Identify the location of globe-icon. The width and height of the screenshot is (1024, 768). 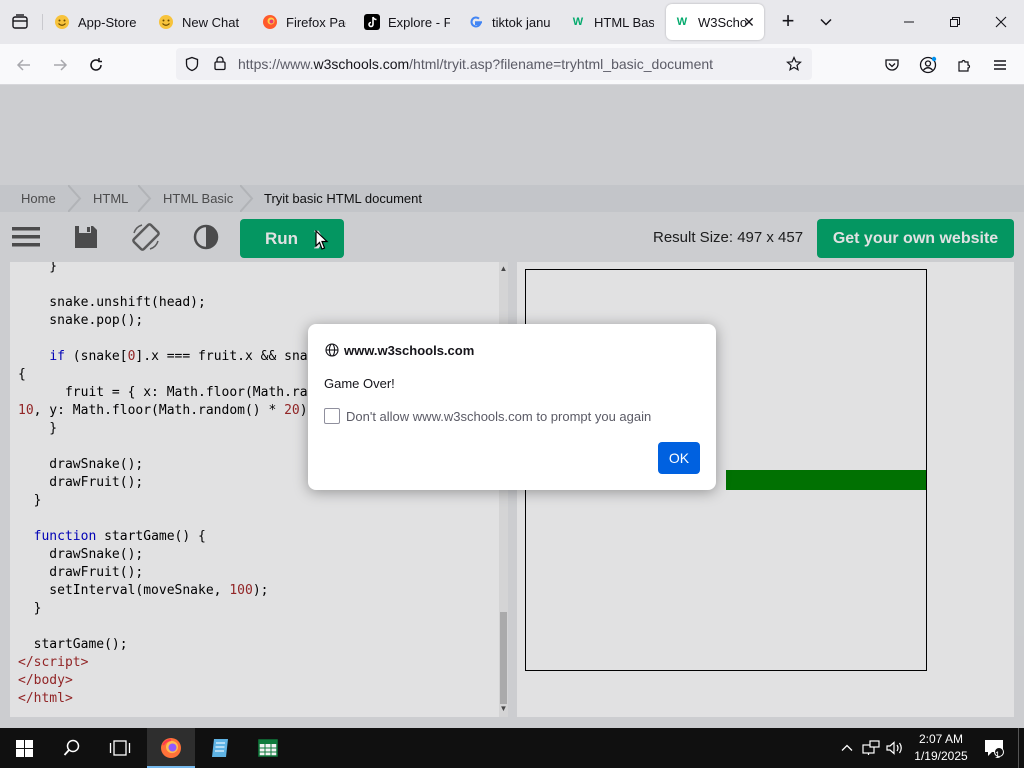
(332, 350).